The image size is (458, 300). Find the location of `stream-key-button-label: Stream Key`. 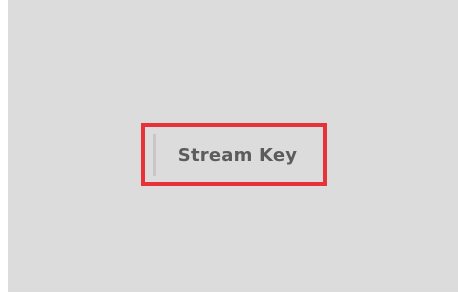

stream-key-button-label: Stream Key is located at coordinates (237, 155).